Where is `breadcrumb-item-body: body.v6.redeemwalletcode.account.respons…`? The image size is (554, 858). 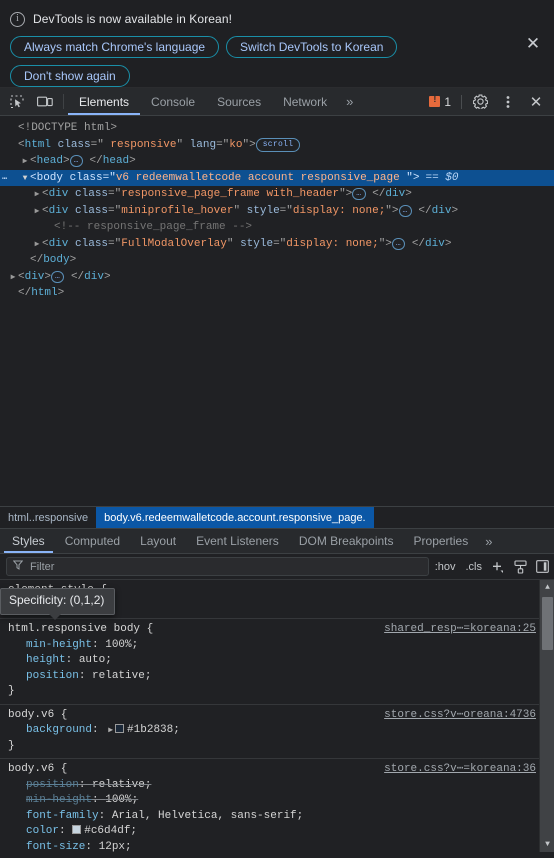
breadcrumb-item-body: body.v6.redeemwalletcode.account.respons… is located at coordinates (235, 517).